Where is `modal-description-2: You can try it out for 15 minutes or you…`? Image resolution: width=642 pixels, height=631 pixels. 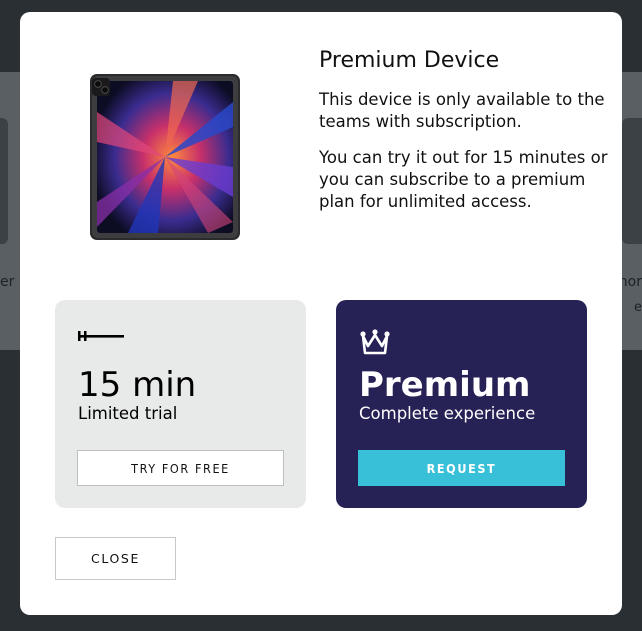
modal-description-2: You can try it out for 15 minutes or you… is located at coordinates (463, 179).